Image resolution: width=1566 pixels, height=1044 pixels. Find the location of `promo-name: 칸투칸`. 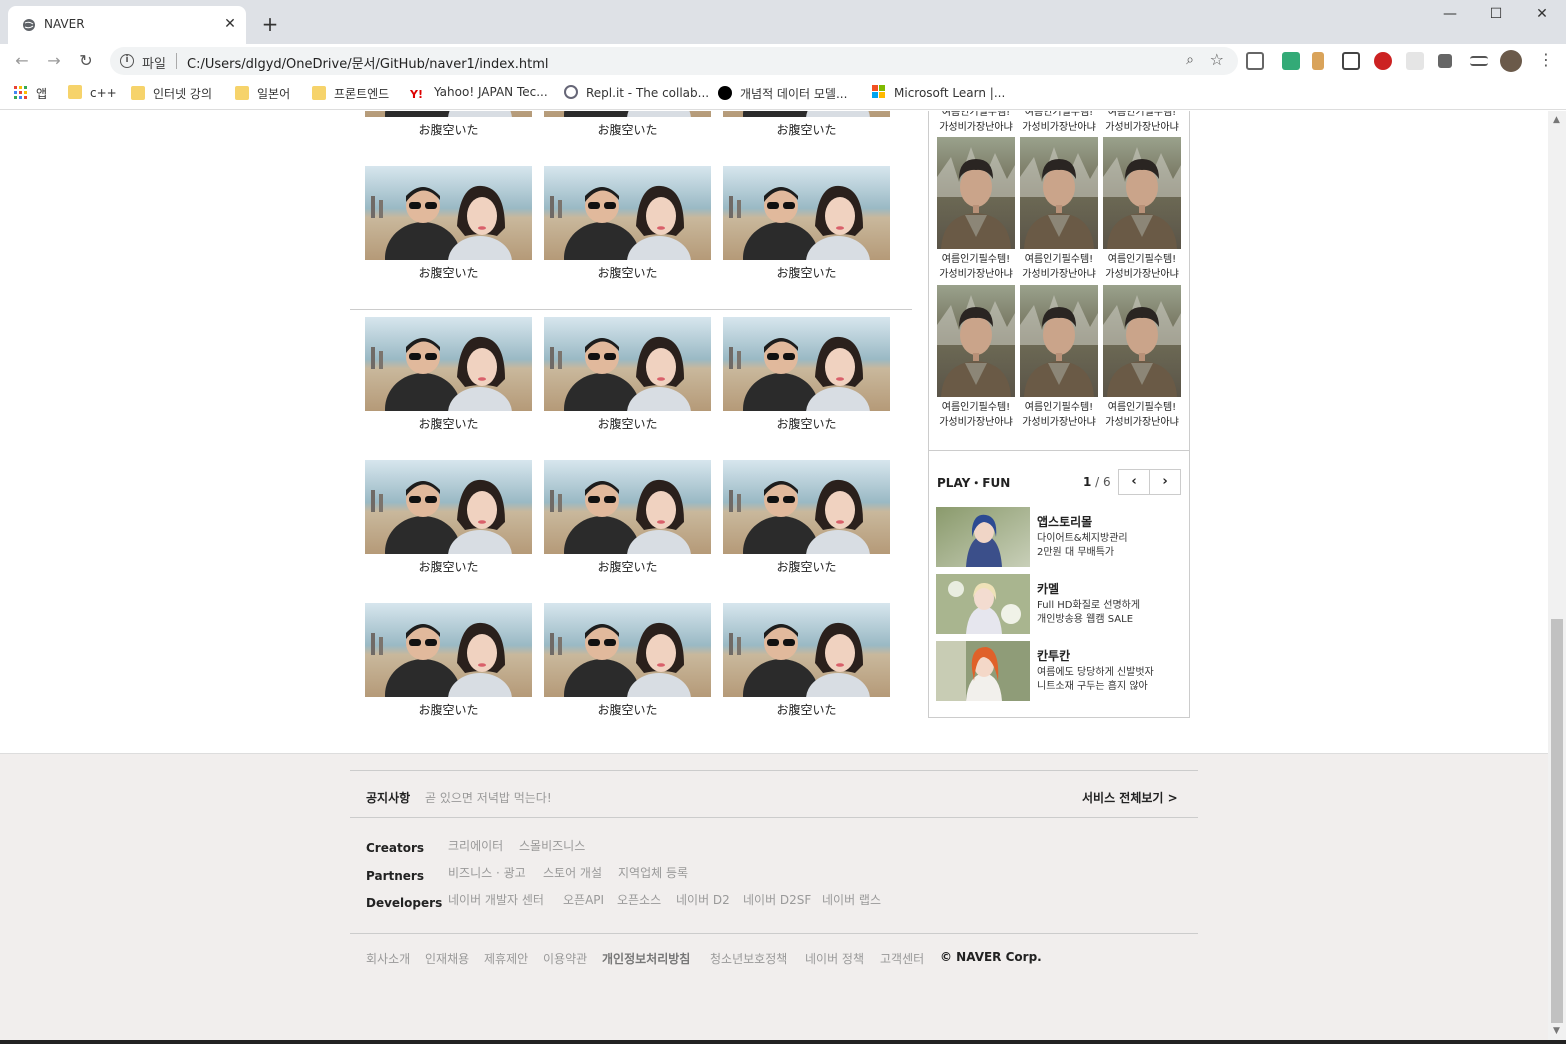

promo-name: 칸투칸 is located at coordinates (1053, 655).